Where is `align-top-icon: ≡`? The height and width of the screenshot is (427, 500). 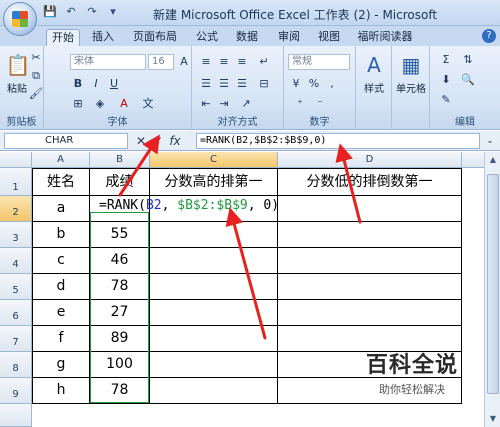 align-top-icon: ≡ is located at coordinates (206, 62).